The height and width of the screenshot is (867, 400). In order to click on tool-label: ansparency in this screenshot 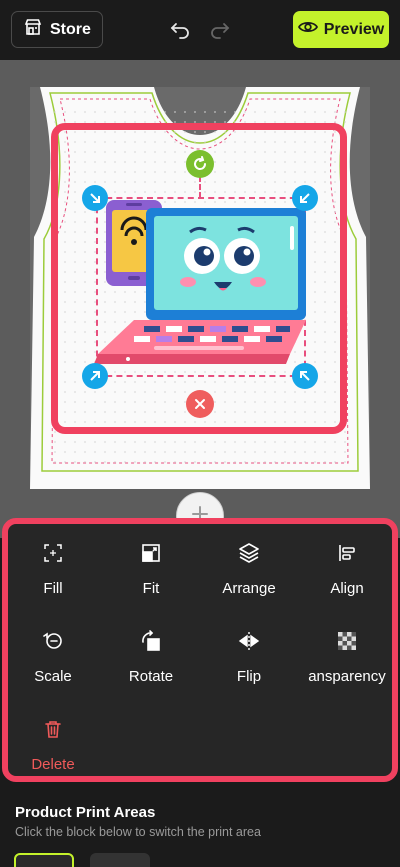, I will do `click(347, 676)`.